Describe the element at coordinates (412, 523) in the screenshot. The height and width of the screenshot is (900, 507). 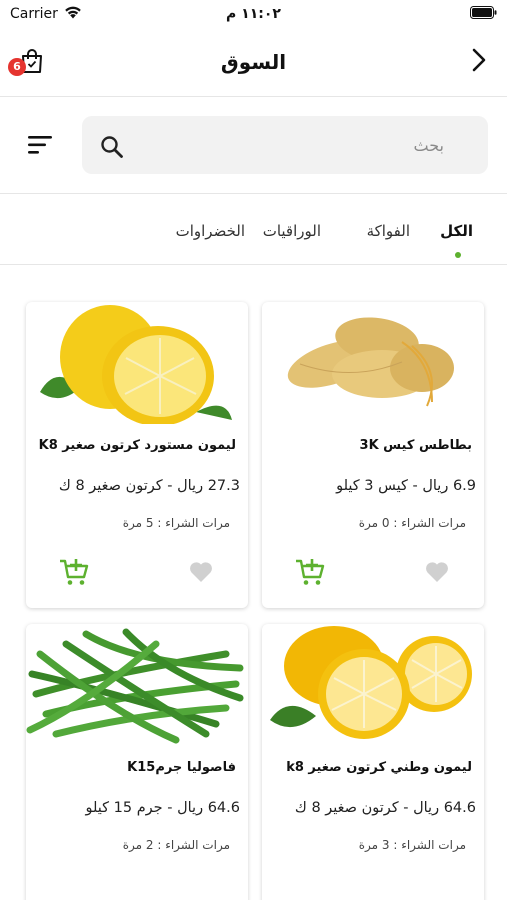
I see `purchase-count: مرات الشراء : 0 مرة` at that location.